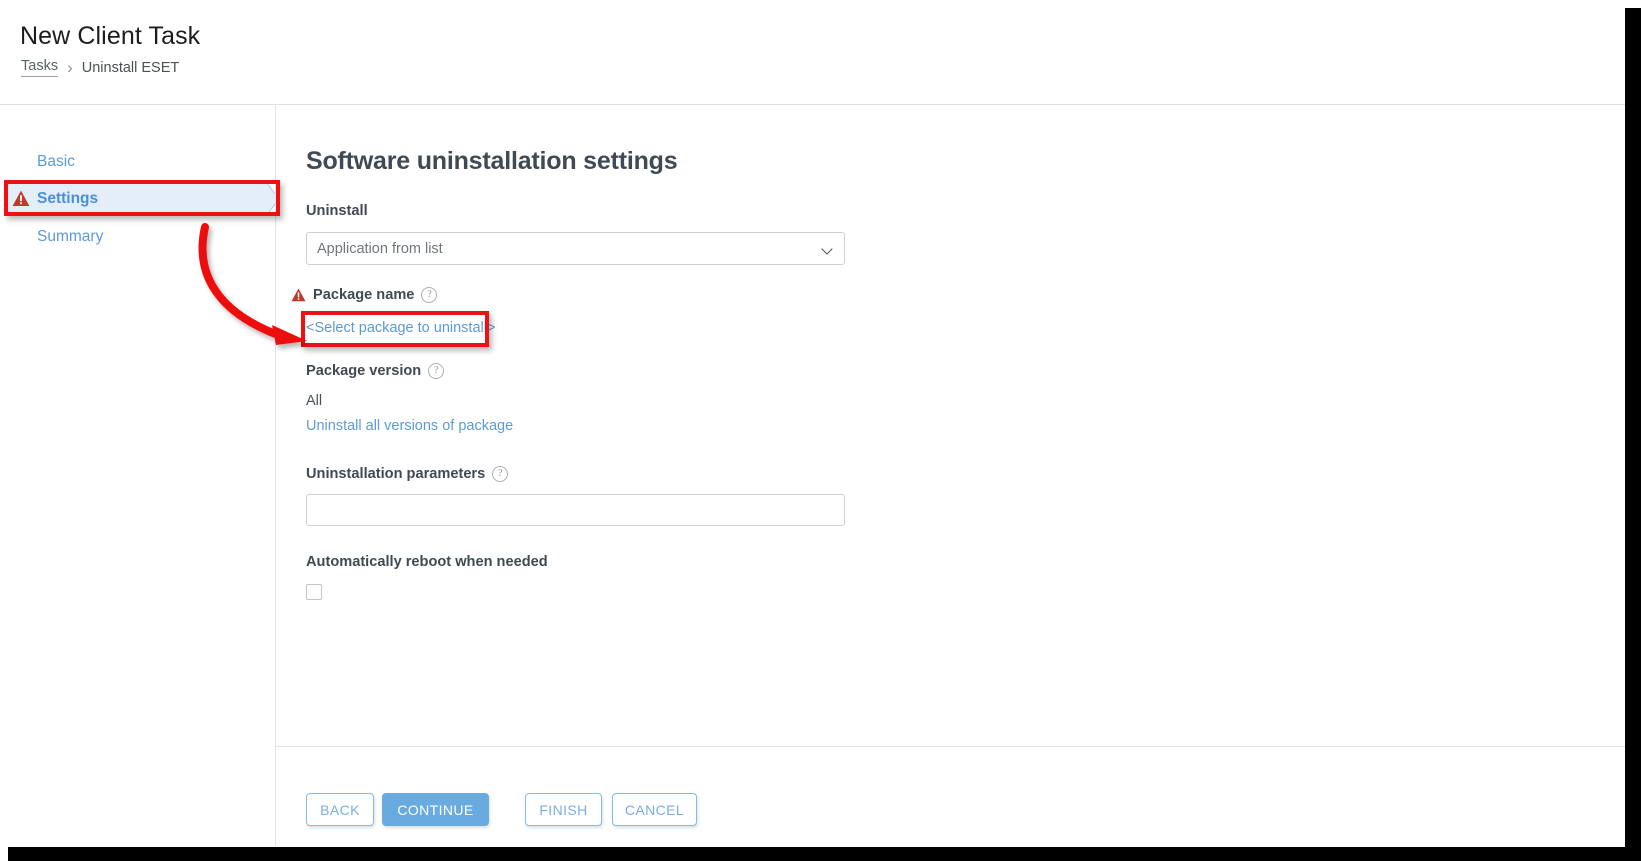  What do you see at coordinates (340, 809) in the screenshot?
I see `back-button: BACK` at bounding box center [340, 809].